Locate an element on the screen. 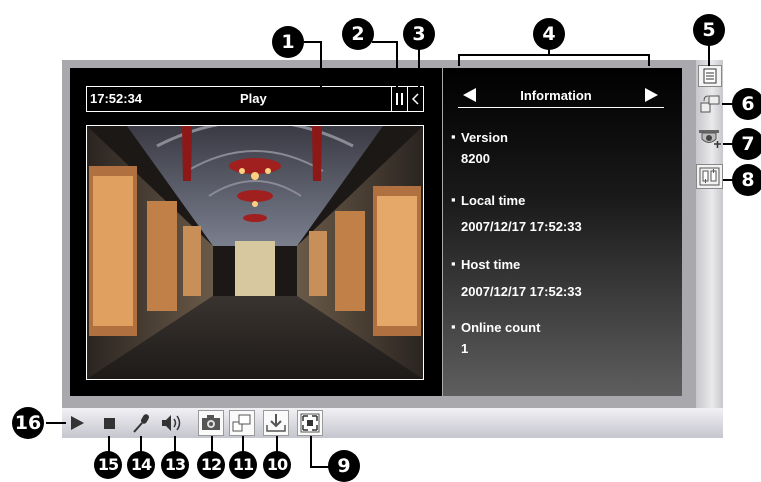 This screenshot has width=761, height=482. microphone-icon is located at coordinates (141, 423).